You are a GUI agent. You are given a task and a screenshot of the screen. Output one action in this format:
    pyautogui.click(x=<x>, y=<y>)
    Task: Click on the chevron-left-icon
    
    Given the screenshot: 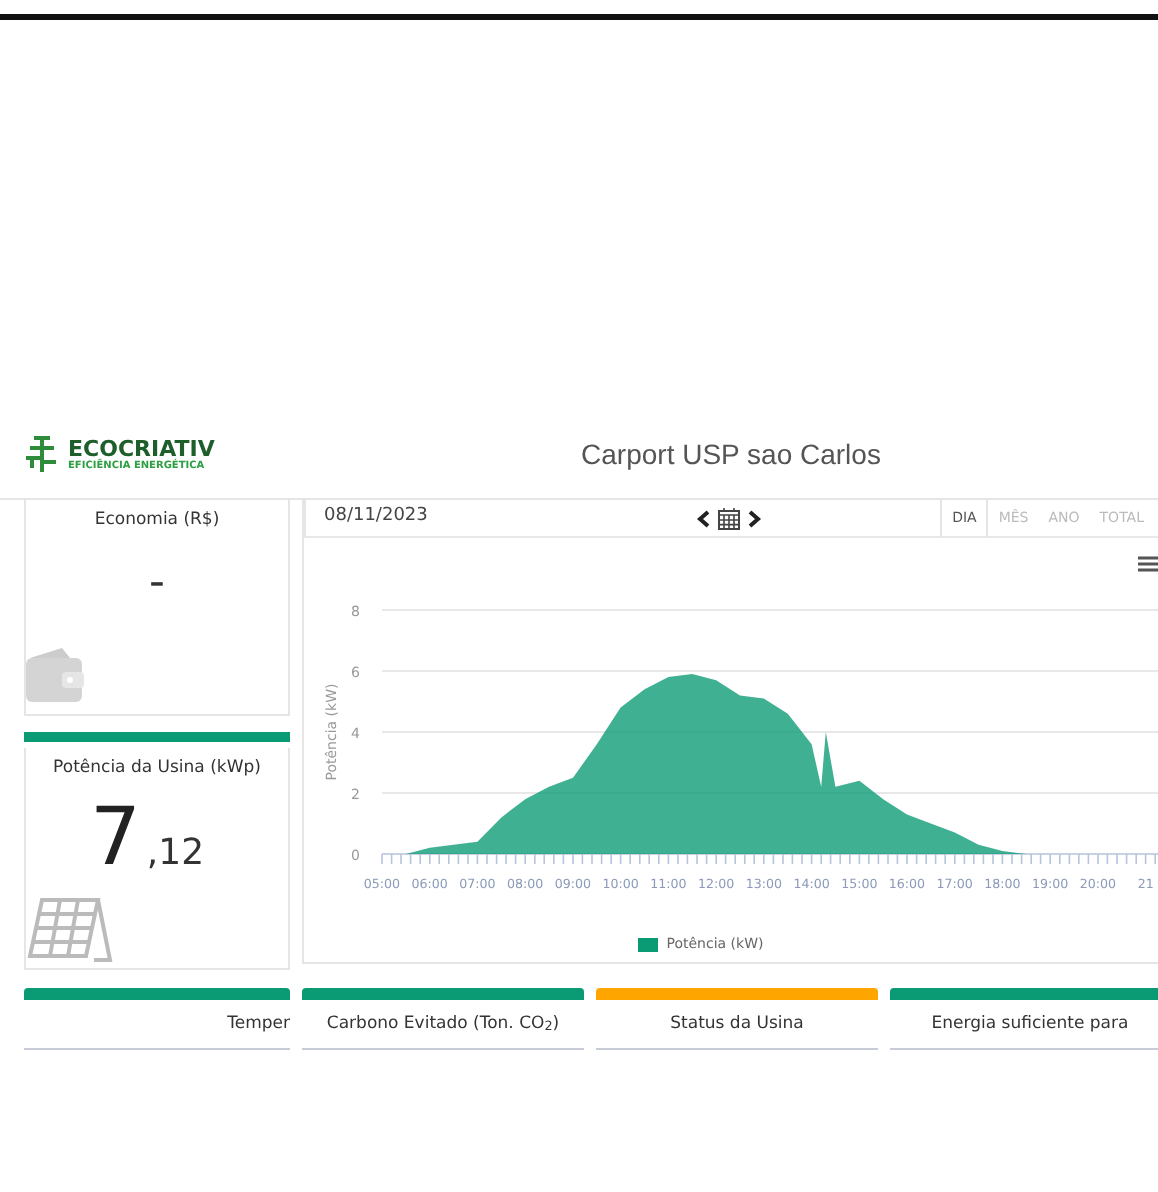 What is the action you would take?
    pyautogui.click(x=703, y=518)
    